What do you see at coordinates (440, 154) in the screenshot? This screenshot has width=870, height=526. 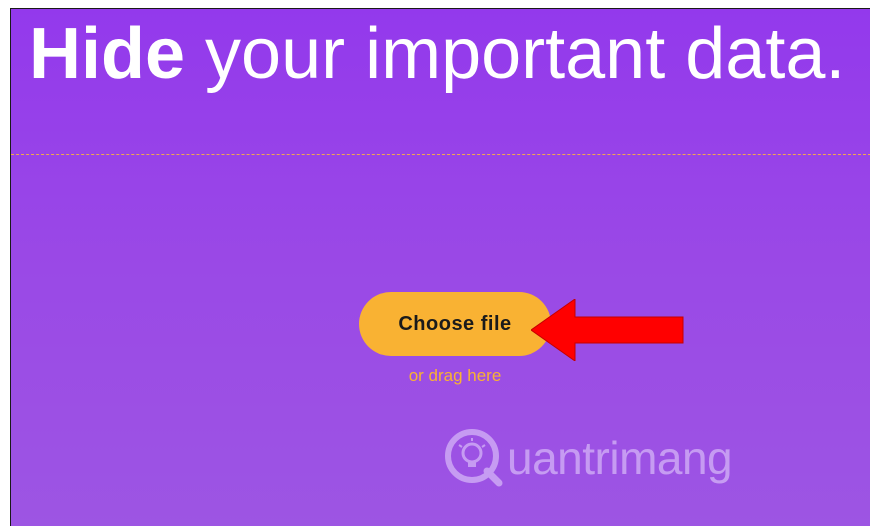 I see `section-divider` at bounding box center [440, 154].